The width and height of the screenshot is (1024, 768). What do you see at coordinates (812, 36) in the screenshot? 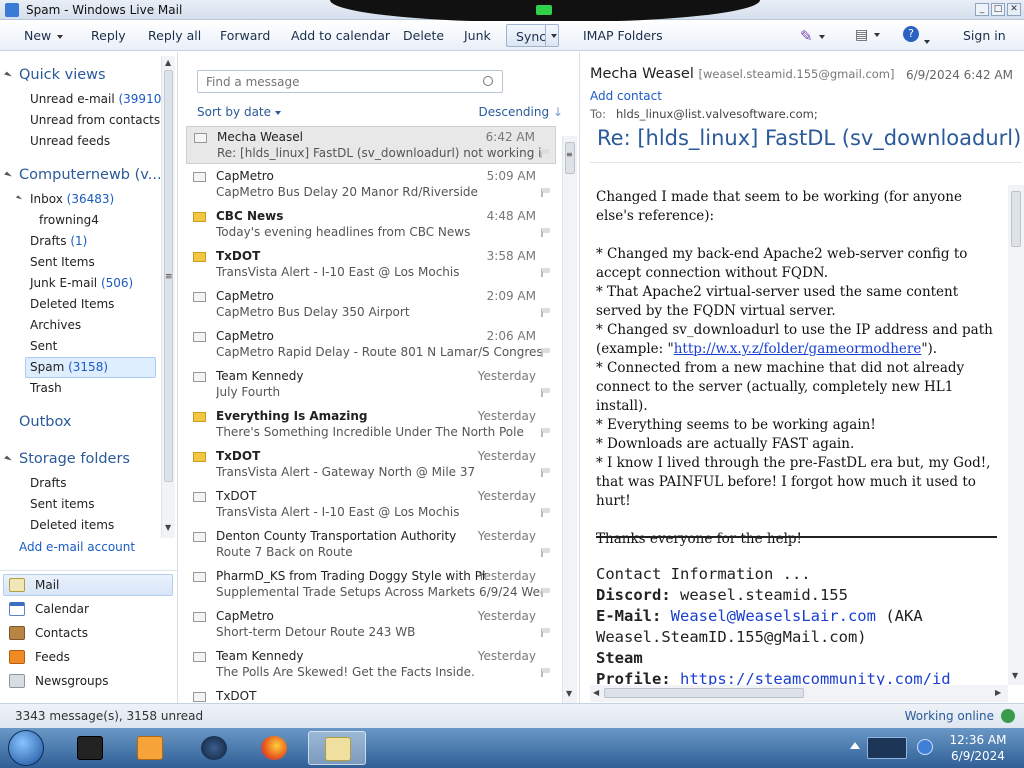
I see `emoticon-icon: ✎` at bounding box center [812, 36].